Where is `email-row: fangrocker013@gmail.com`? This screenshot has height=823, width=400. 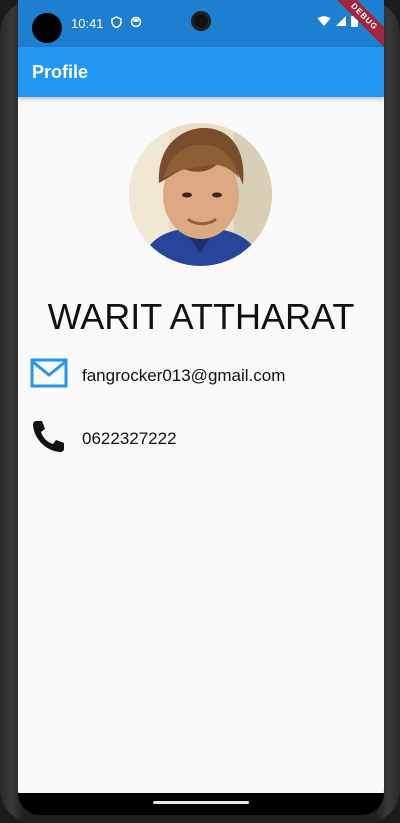 email-row: fangrocker013@gmail.com is located at coordinates (157, 375).